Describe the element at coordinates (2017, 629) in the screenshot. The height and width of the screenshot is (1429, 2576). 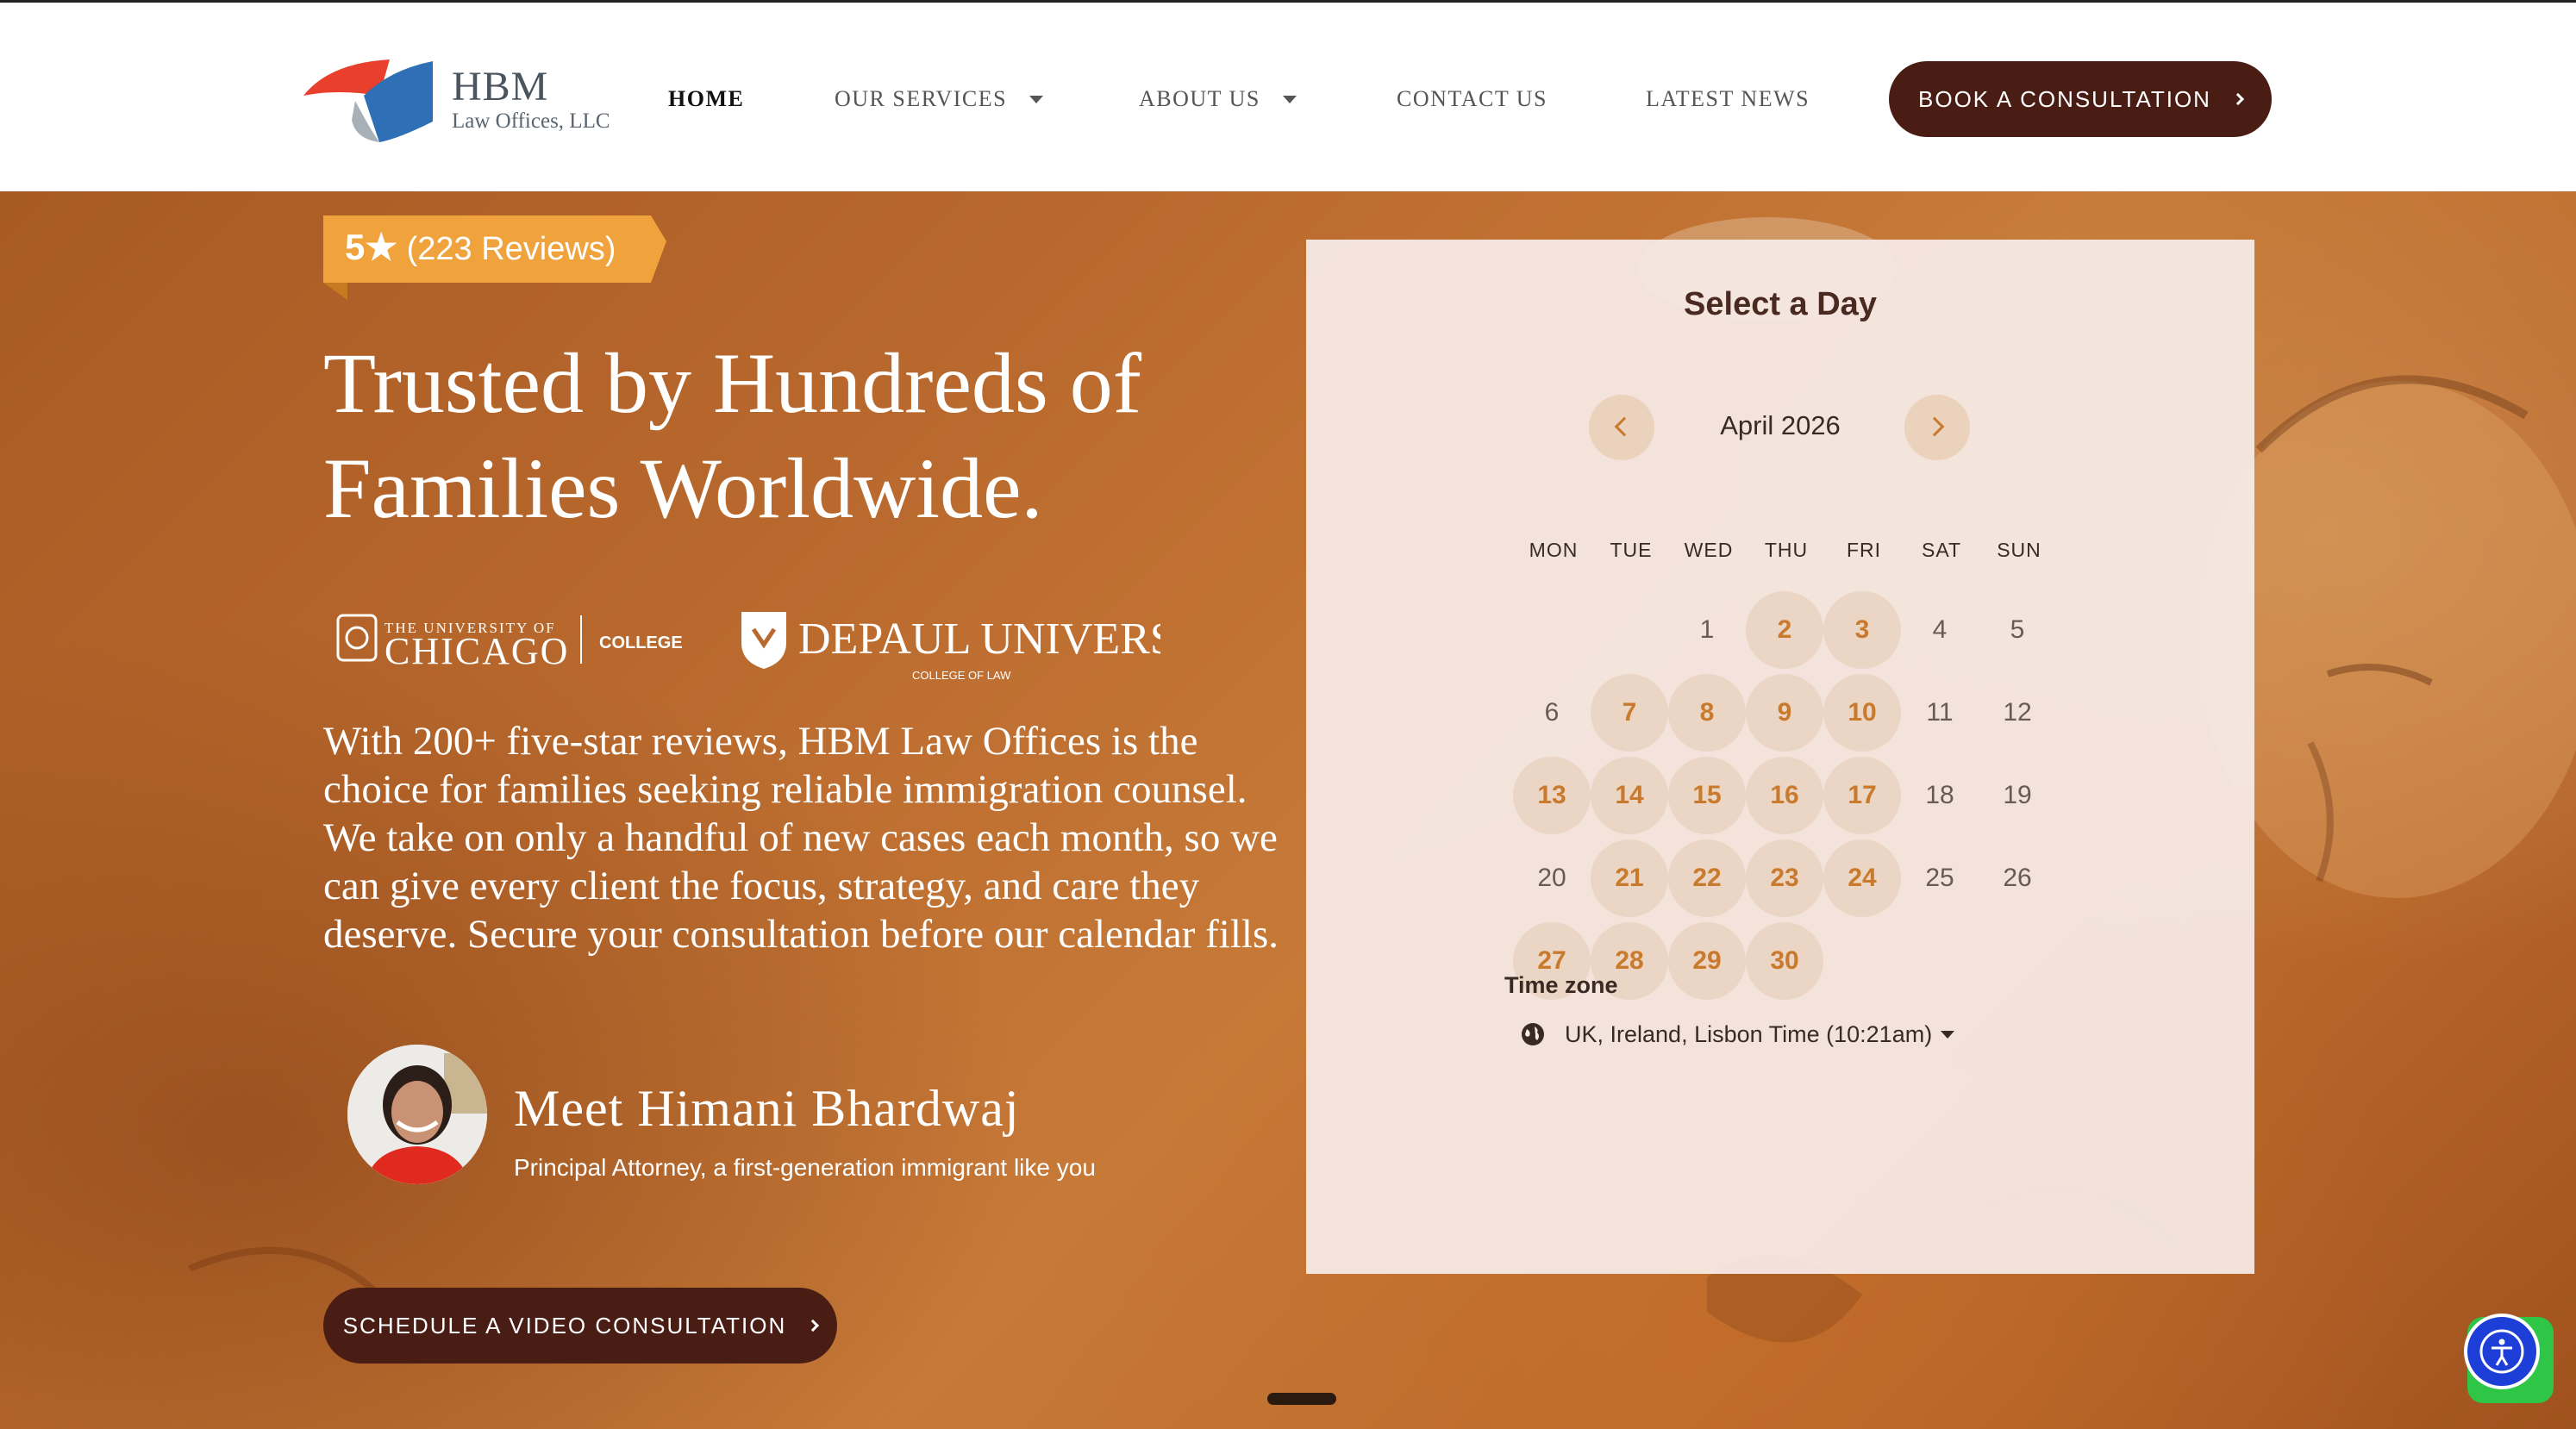
I see `calendar-day: 5` at that location.